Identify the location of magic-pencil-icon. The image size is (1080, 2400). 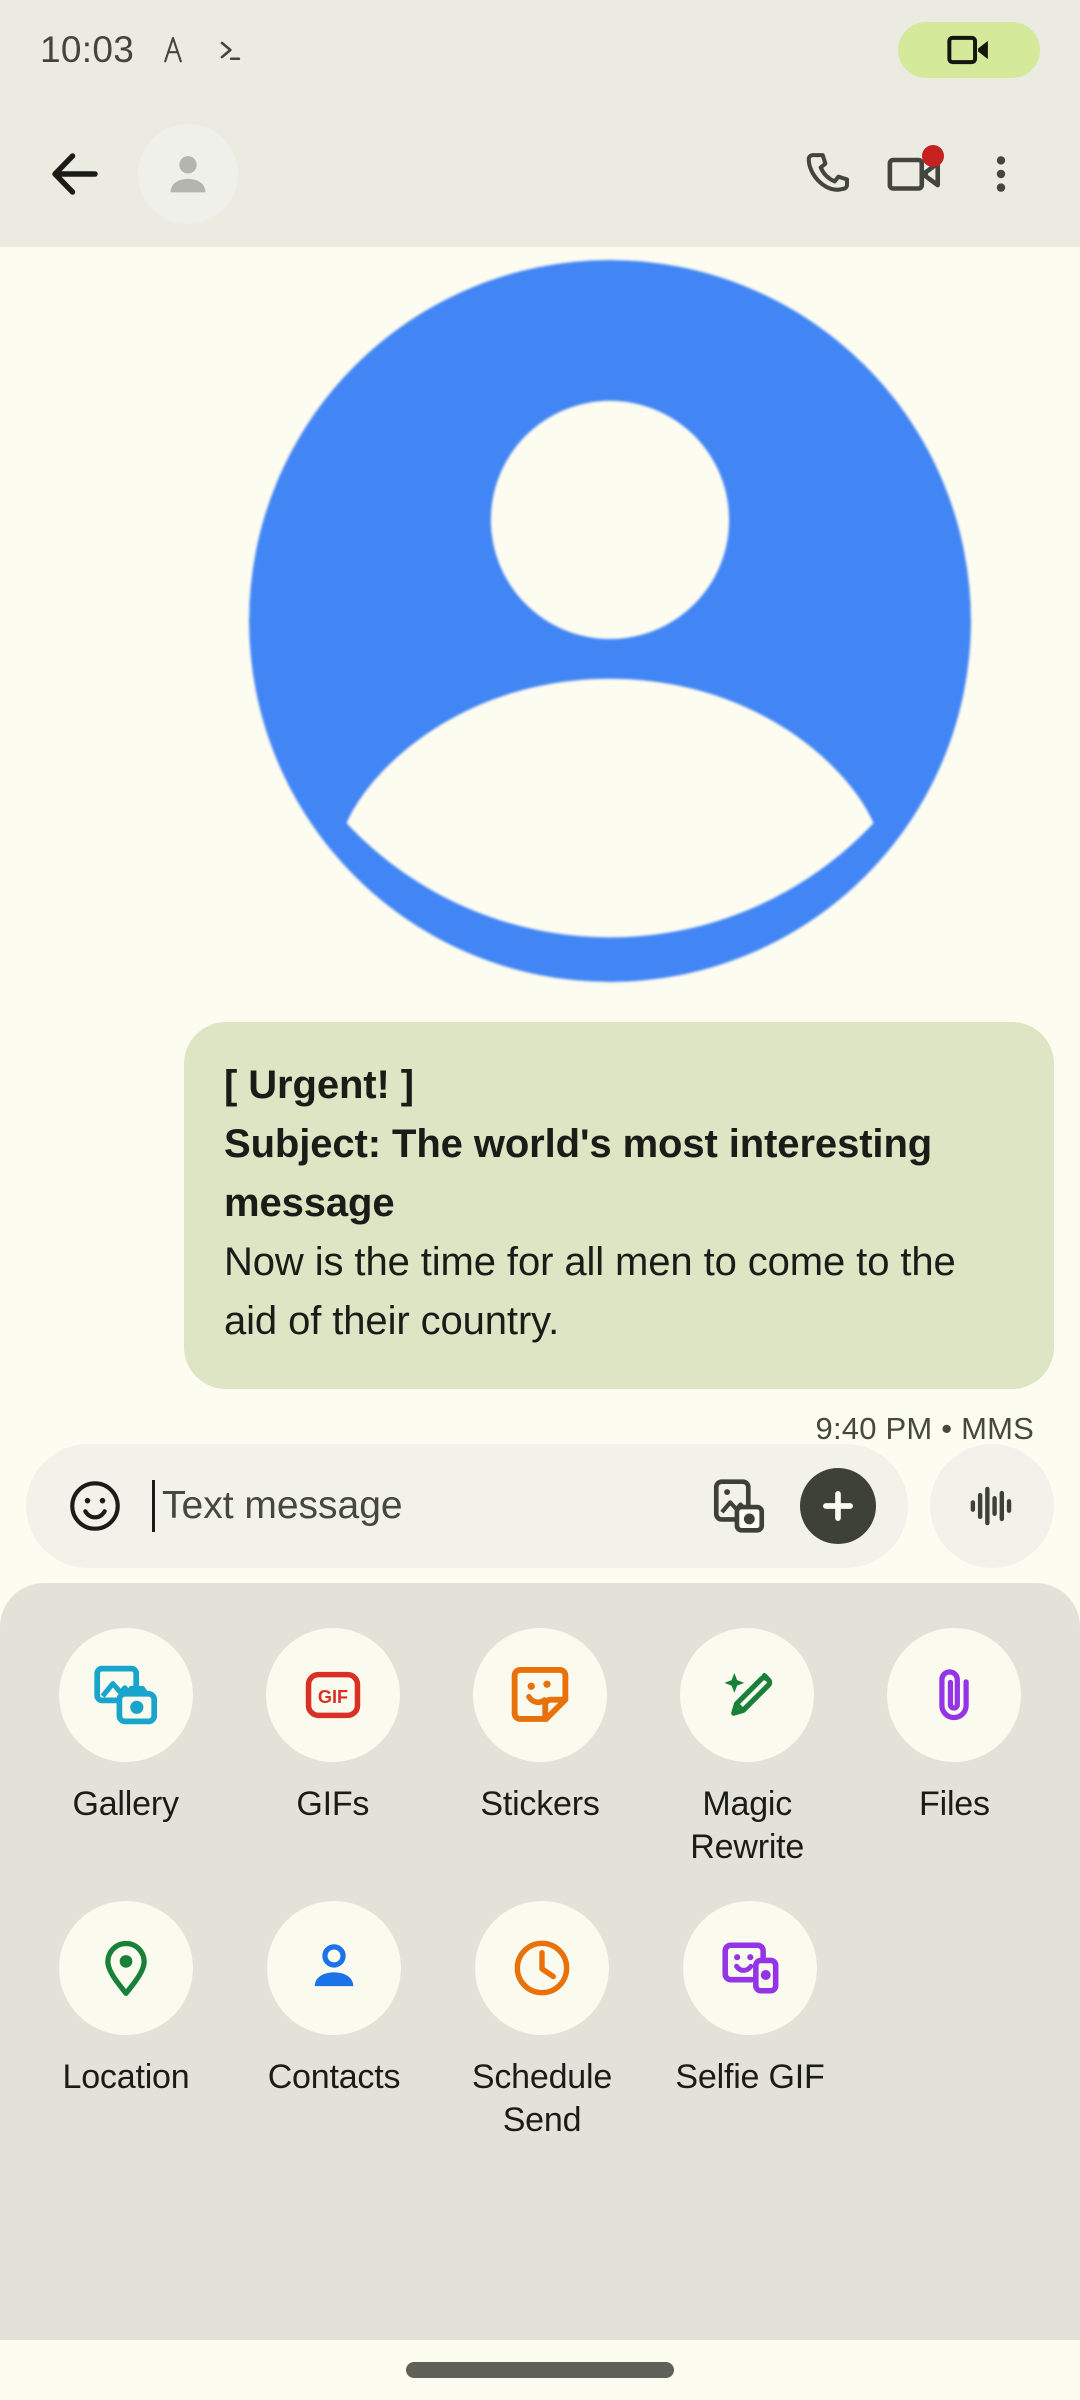
(748, 1694).